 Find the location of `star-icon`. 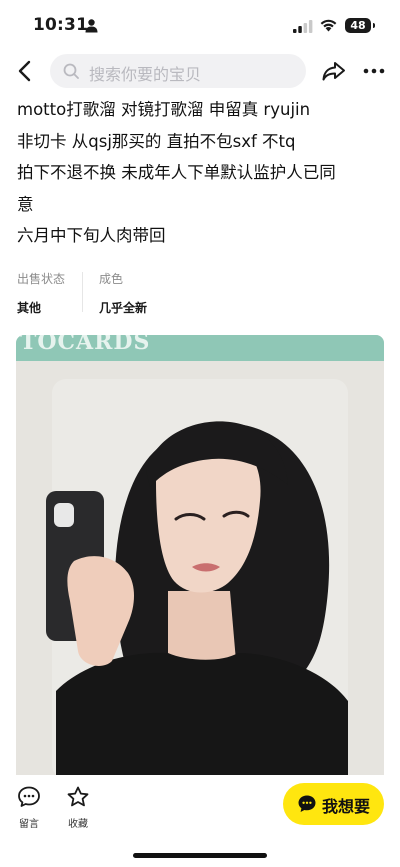

star-icon is located at coordinates (78, 796).